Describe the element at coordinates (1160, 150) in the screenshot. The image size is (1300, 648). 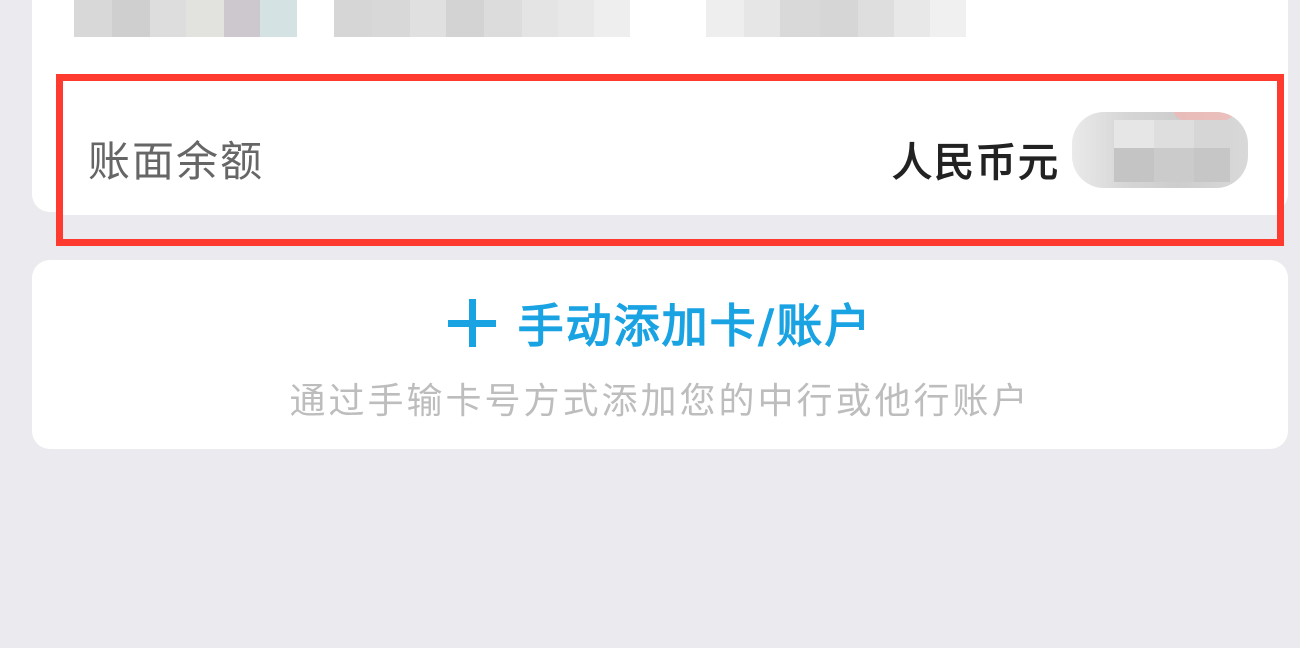
I see `masked-balance-amount` at that location.